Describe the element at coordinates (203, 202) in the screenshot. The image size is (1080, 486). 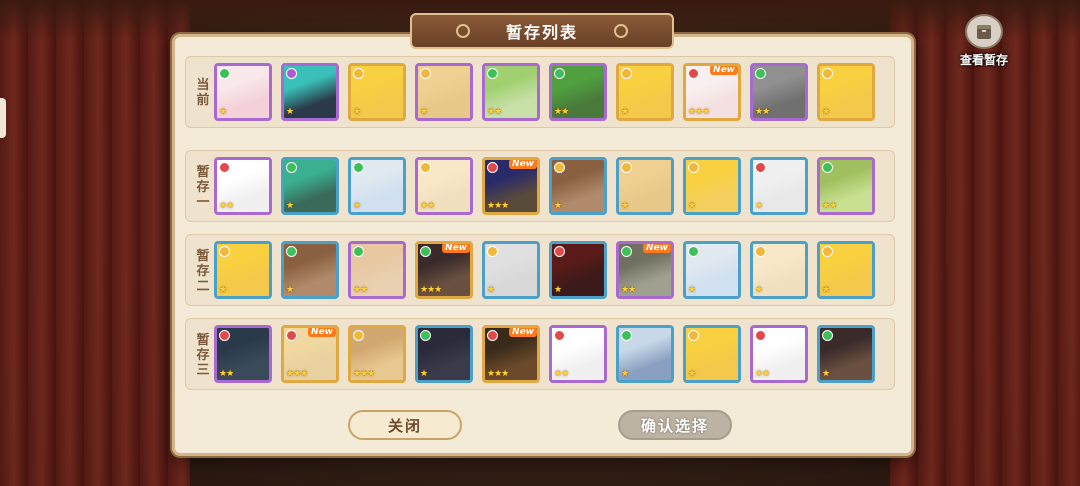
I see `row-label-char: 一` at that location.